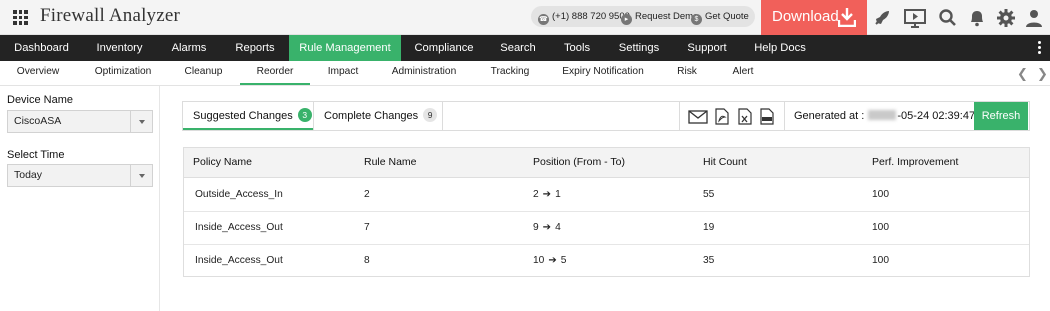  I want to click on device-name-label: Device Name, so click(40, 100).